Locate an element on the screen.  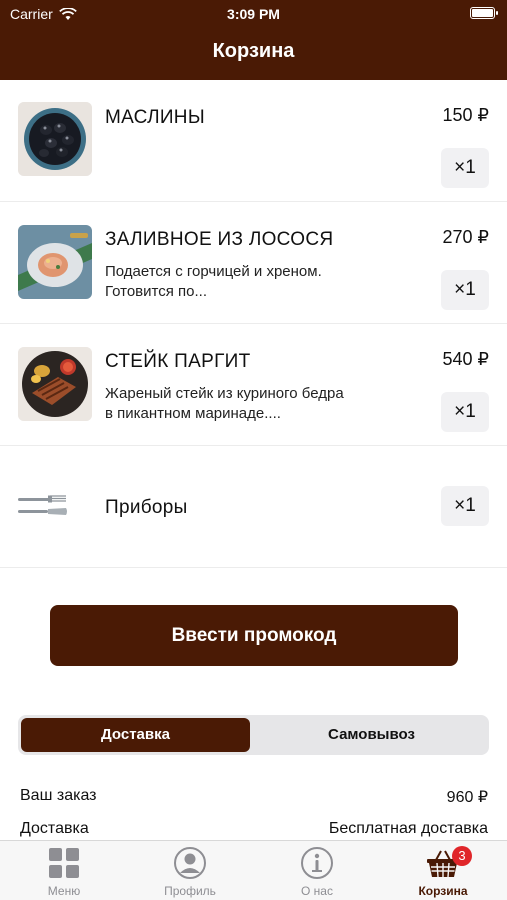
item-image-steak is located at coordinates (55, 384).